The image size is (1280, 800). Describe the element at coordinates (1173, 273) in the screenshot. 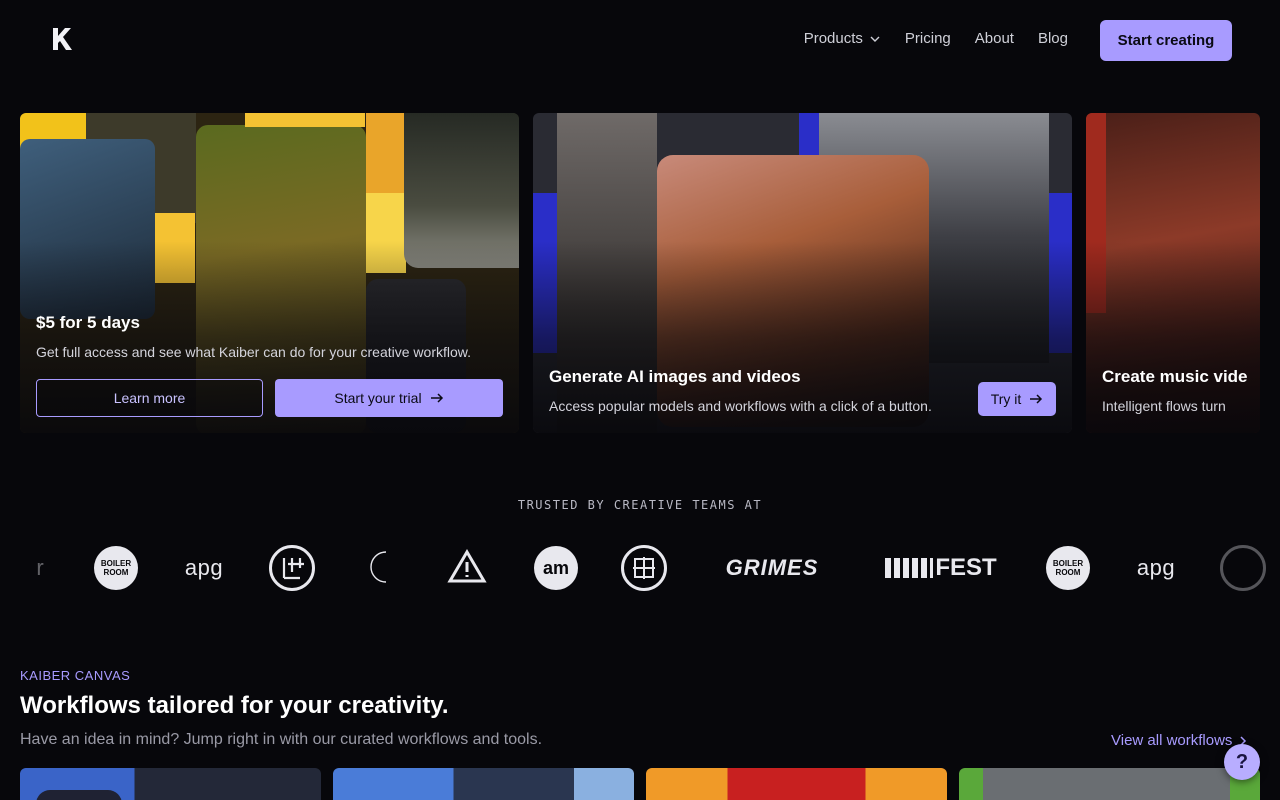

I see `music-card: Create music vide Intelligent flows turn` at that location.